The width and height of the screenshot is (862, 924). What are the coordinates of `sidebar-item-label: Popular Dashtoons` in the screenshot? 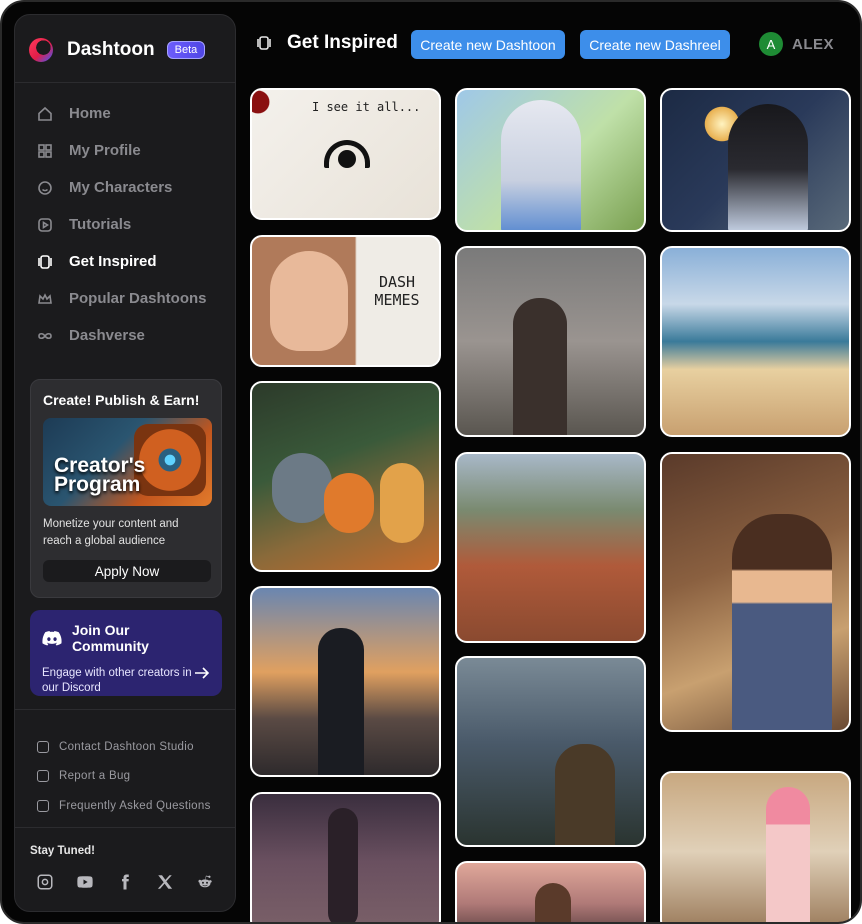 It's located at (138, 298).